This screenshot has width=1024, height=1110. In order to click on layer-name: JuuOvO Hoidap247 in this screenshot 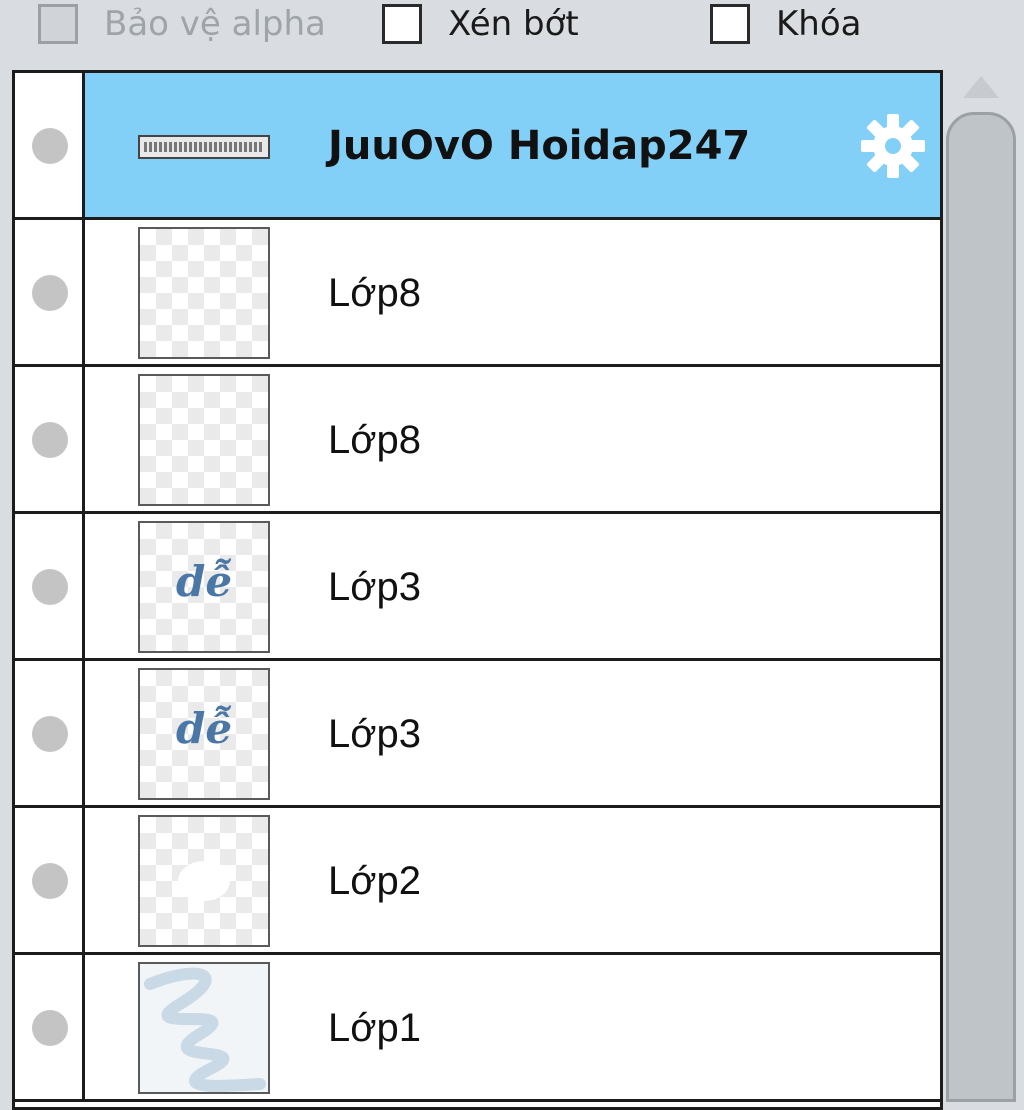, I will do `click(539, 146)`.